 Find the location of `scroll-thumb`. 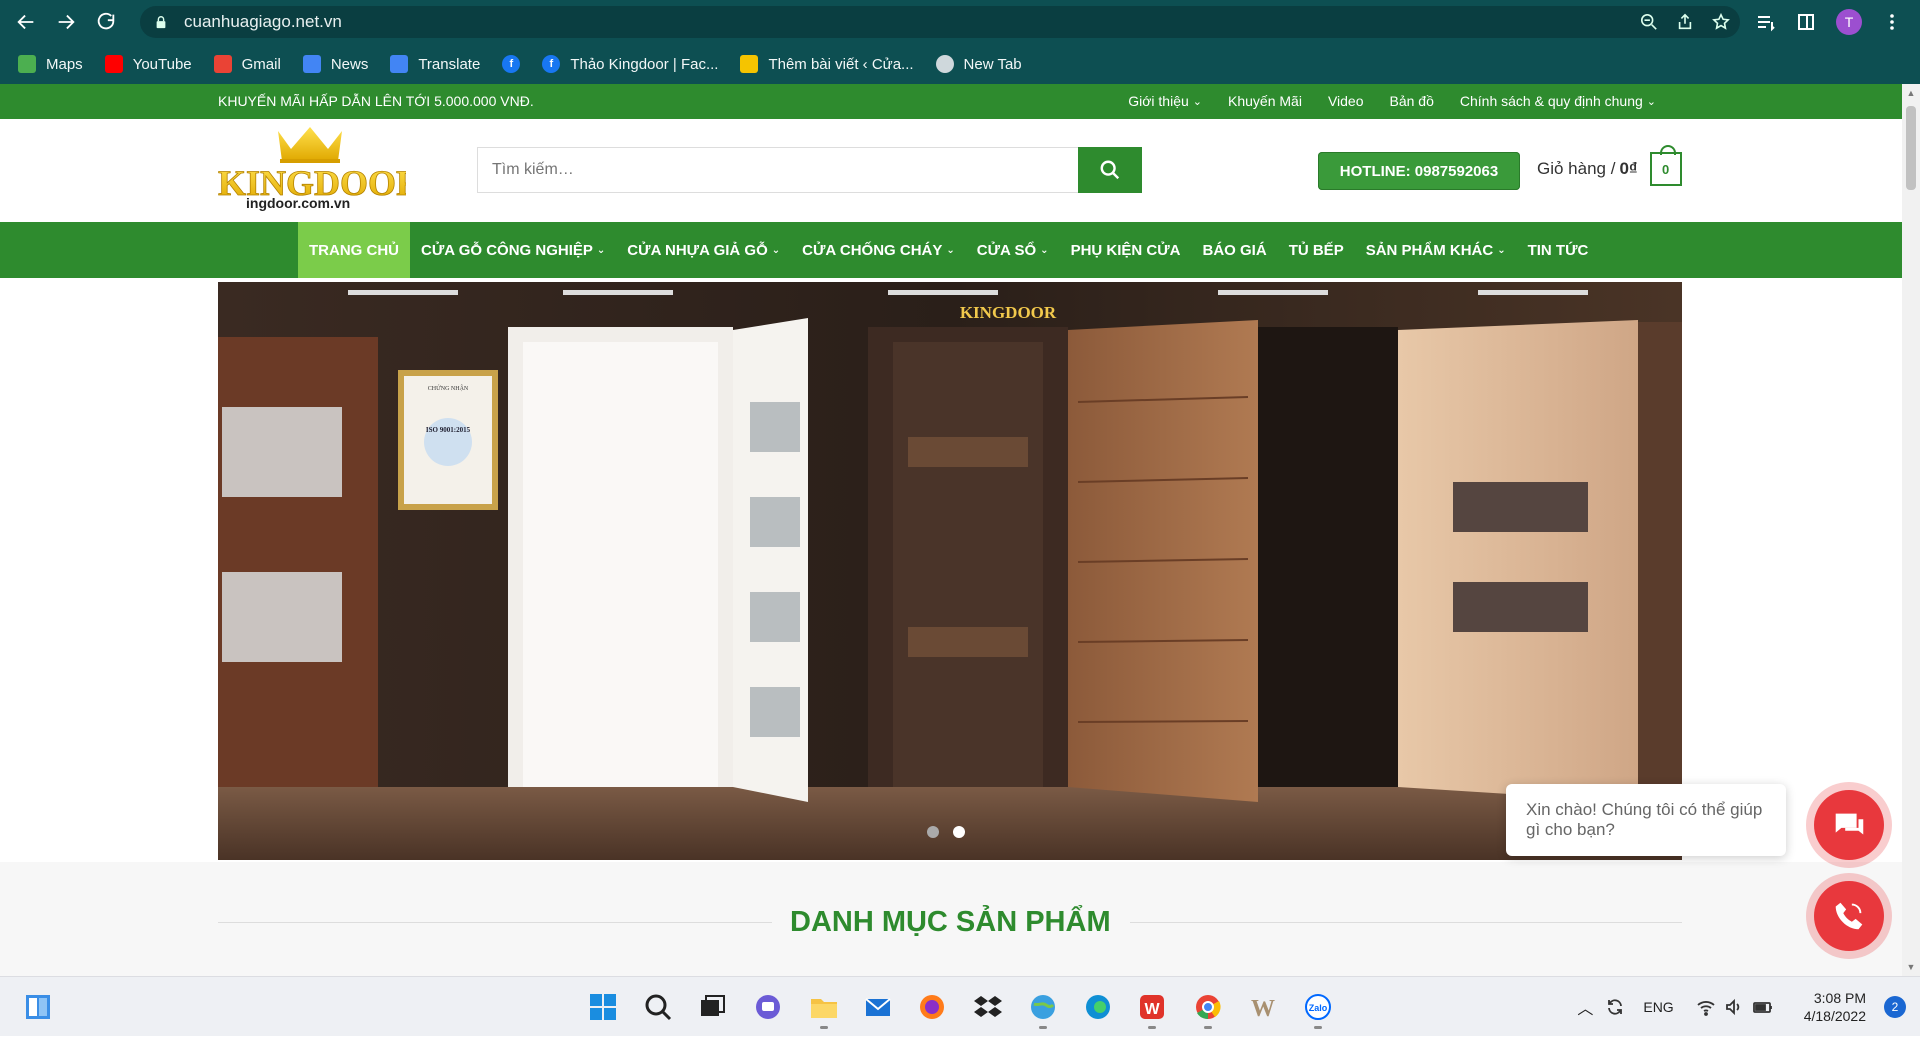

scroll-thumb is located at coordinates (1911, 148).